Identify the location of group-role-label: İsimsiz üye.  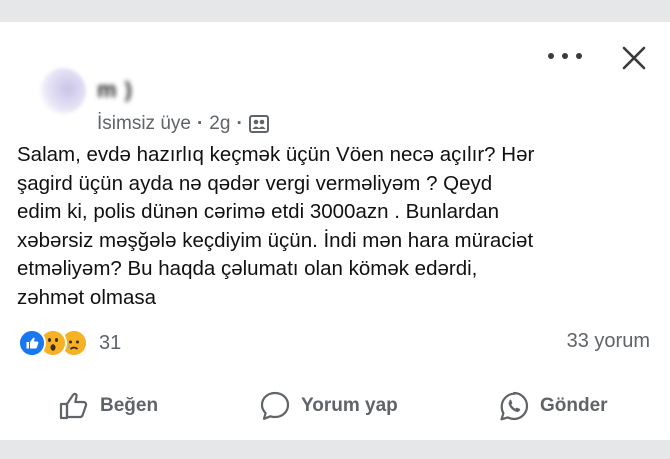
(144, 123).